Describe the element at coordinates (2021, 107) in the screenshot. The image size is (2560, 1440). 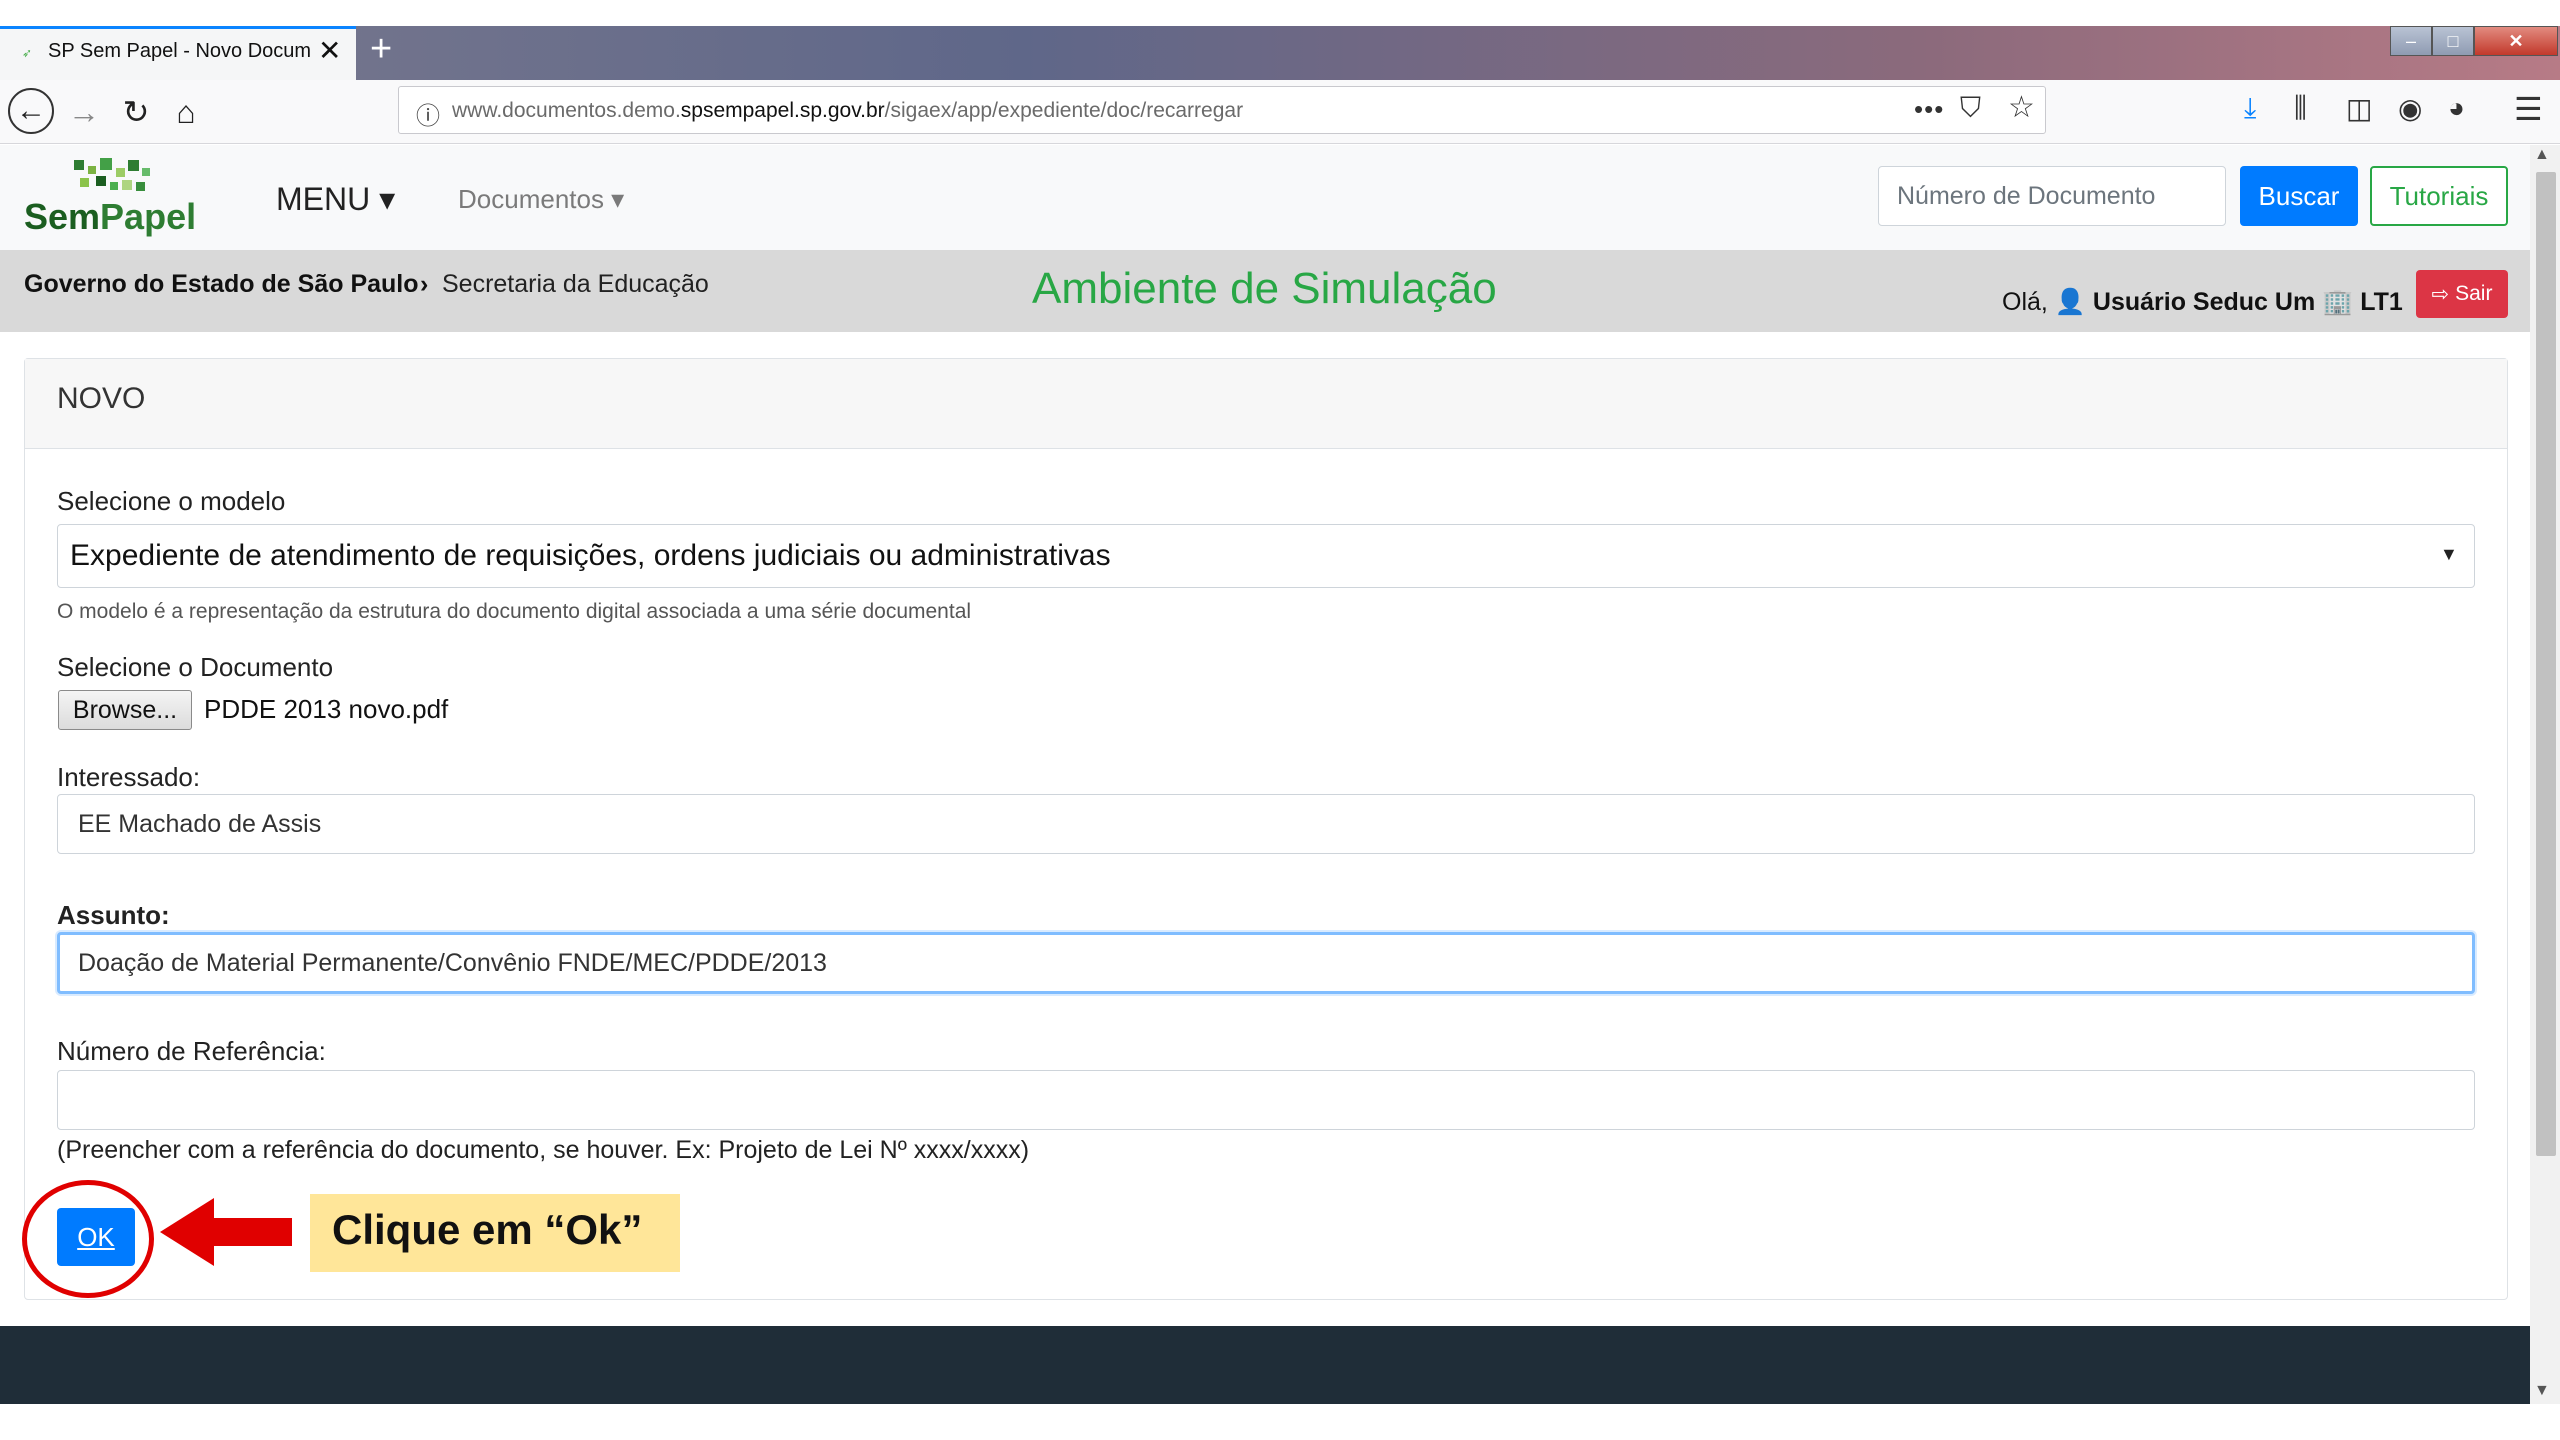
I see `bookmark-star-icon: ☆` at that location.